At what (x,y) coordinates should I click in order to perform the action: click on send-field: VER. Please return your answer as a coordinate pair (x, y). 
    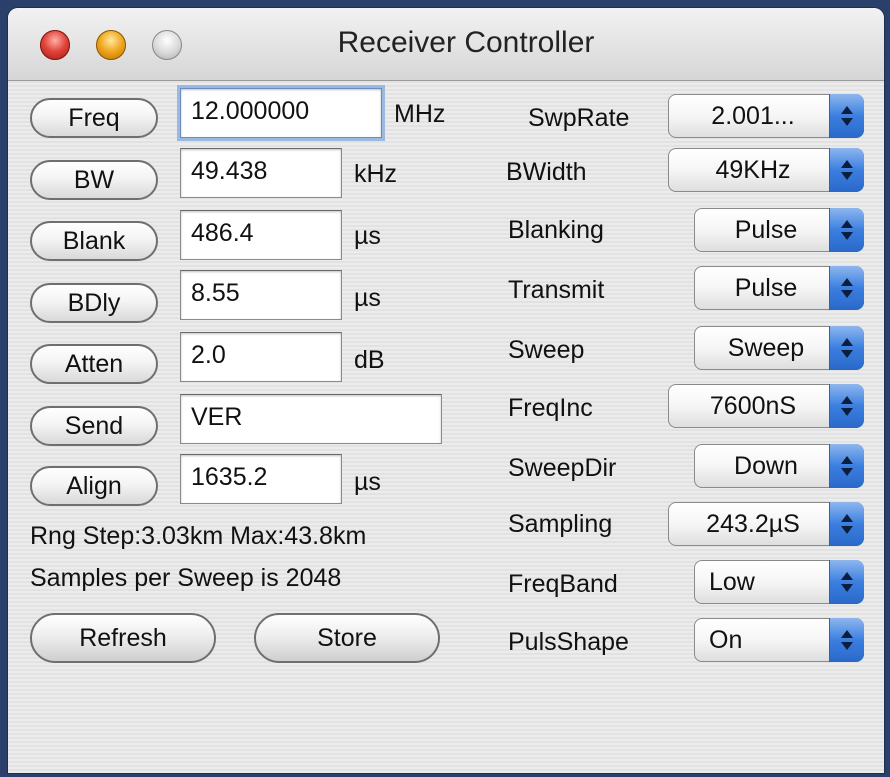
    Looking at the image, I should click on (311, 419).